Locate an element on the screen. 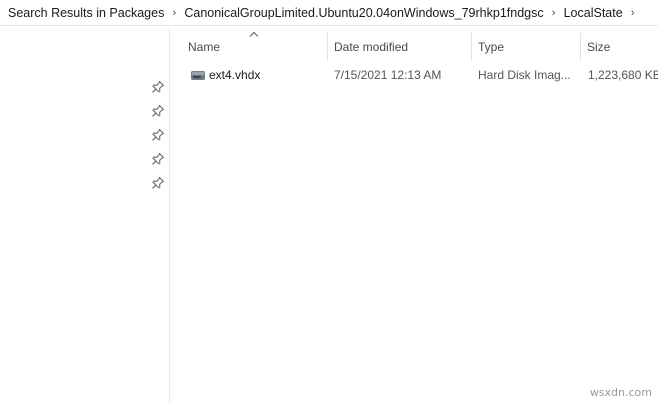  column-header-type: Type is located at coordinates (528, 47).